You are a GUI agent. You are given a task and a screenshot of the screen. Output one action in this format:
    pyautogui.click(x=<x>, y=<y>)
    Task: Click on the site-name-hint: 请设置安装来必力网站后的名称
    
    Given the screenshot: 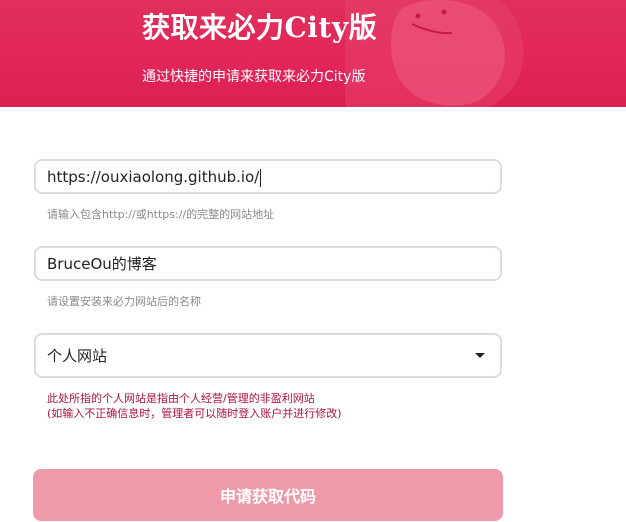 What is the action you would take?
    pyautogui.click(x=124, y=301)
    